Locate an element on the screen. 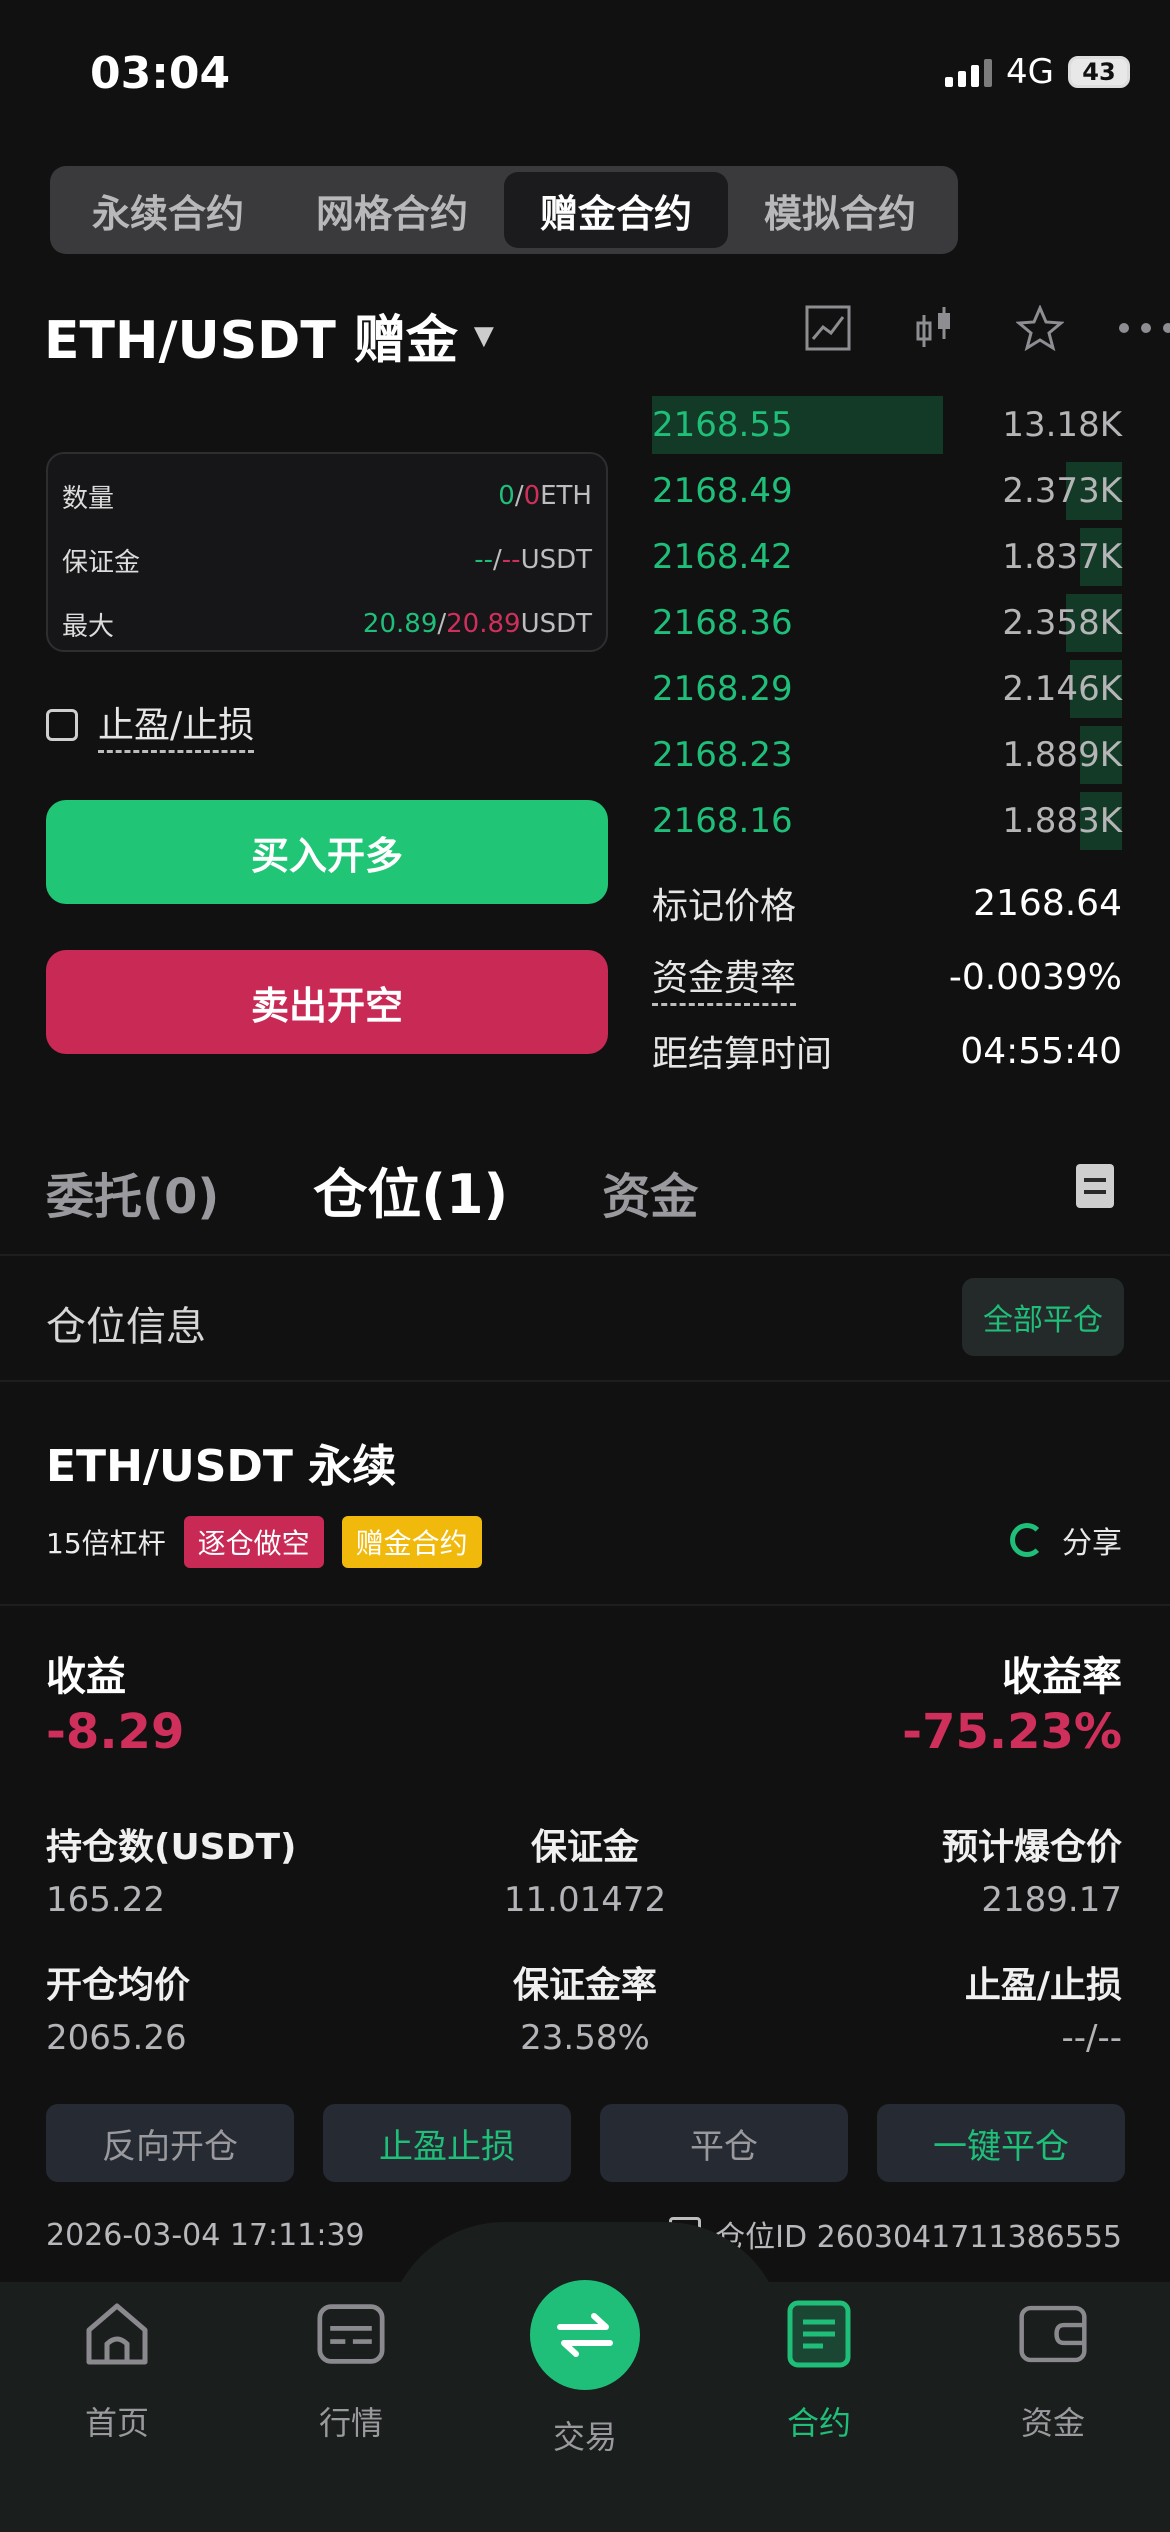 Image resolution: width=1170 pixels, height=2532 pixels. share-button: 分享 is located at coordinates (1066, 1540).